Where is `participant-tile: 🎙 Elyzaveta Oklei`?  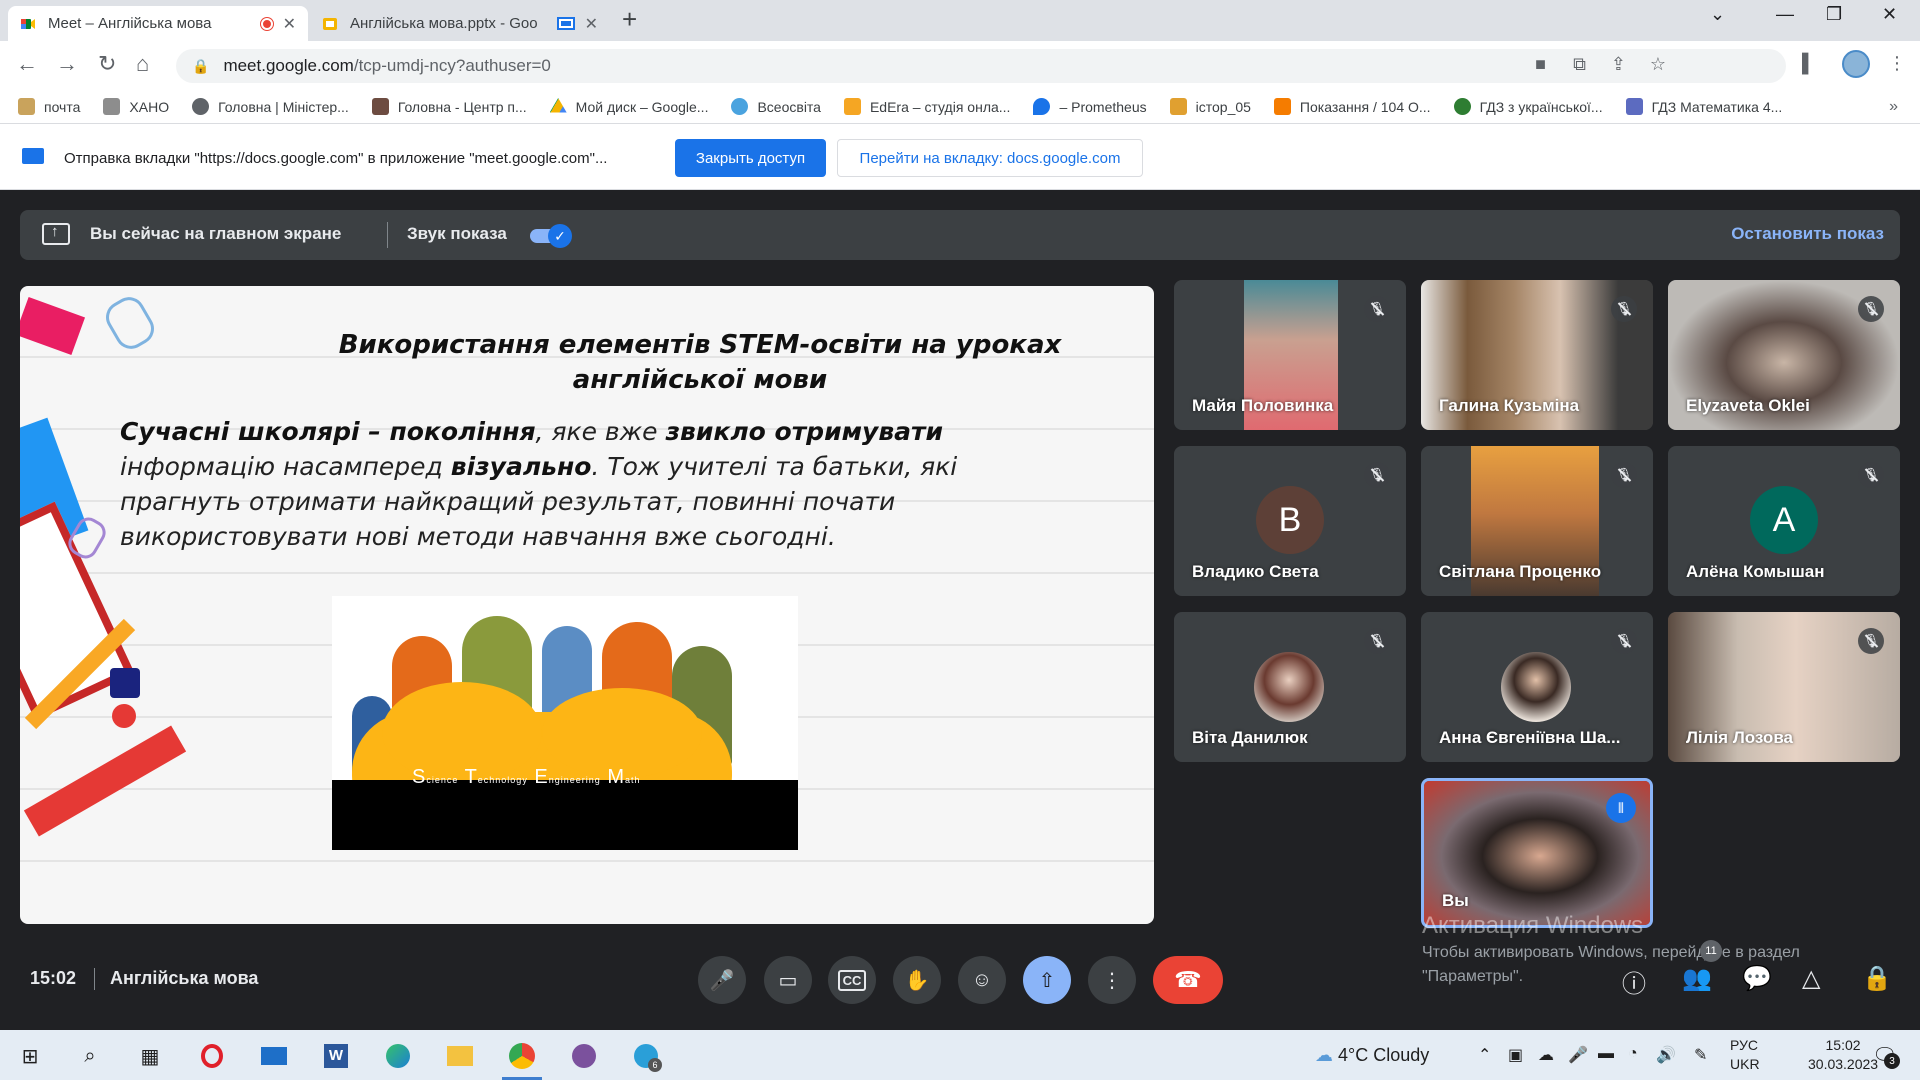
participant-tile: 🎙 Elyzaveta Oklei is located at coordinates (1784, 355).